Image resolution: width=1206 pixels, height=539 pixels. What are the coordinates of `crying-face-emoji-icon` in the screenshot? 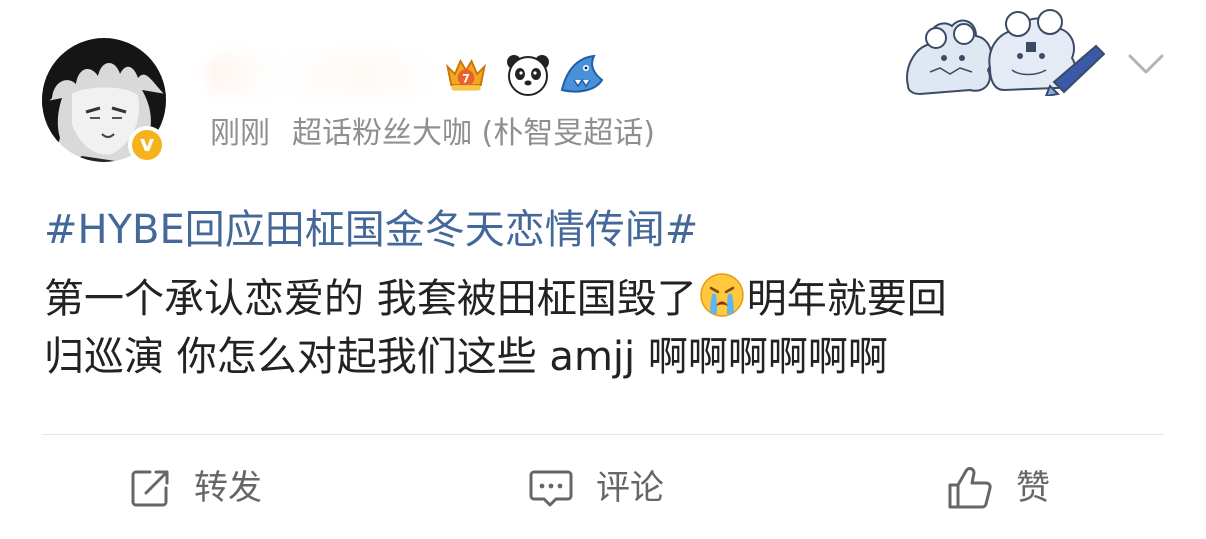 It's located at (721, 295).